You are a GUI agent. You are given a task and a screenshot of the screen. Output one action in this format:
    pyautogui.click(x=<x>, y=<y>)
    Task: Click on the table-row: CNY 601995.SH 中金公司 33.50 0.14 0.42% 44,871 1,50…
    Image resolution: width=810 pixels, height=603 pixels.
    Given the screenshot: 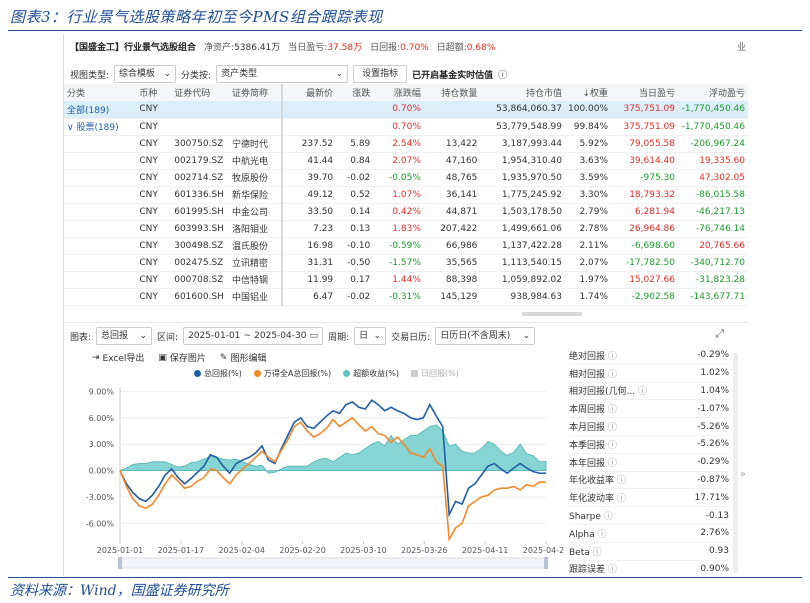 What is the action you would take?
    pyautogui.click(x=406, y=212)
    